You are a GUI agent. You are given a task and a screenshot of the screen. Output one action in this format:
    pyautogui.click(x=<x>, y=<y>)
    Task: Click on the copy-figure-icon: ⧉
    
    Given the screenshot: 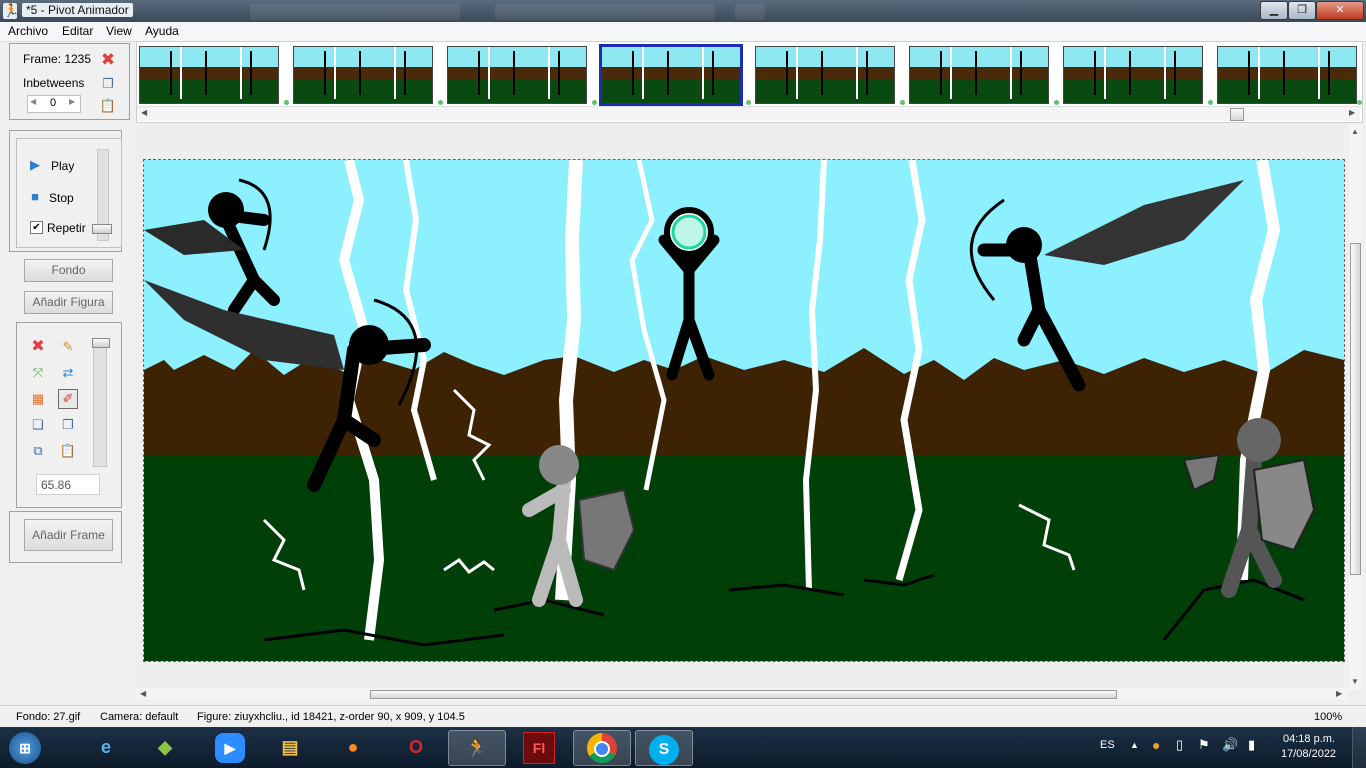 What is the action you would take?
    pyautogui.click(x=38, y=451)
    